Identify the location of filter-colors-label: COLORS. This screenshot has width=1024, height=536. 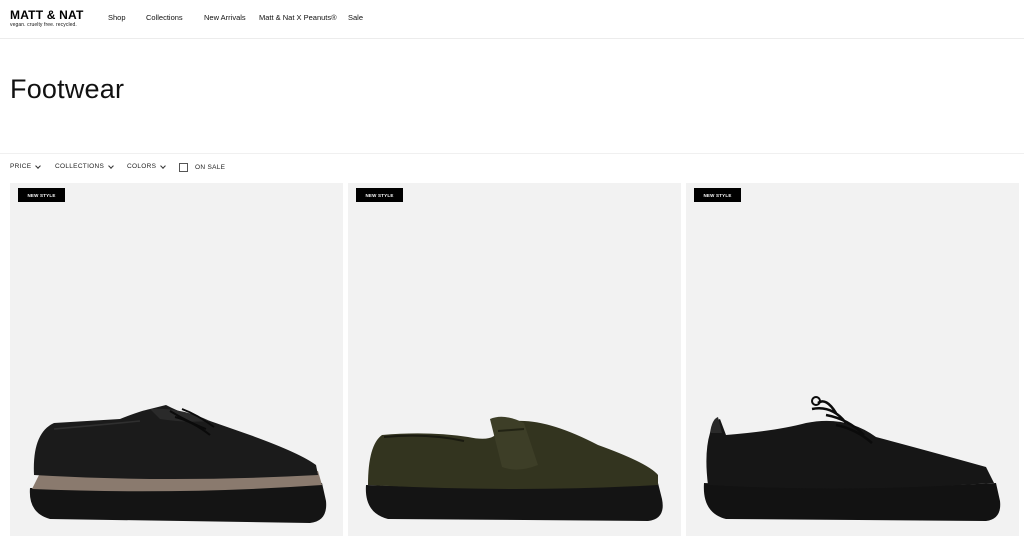
(142, 166).